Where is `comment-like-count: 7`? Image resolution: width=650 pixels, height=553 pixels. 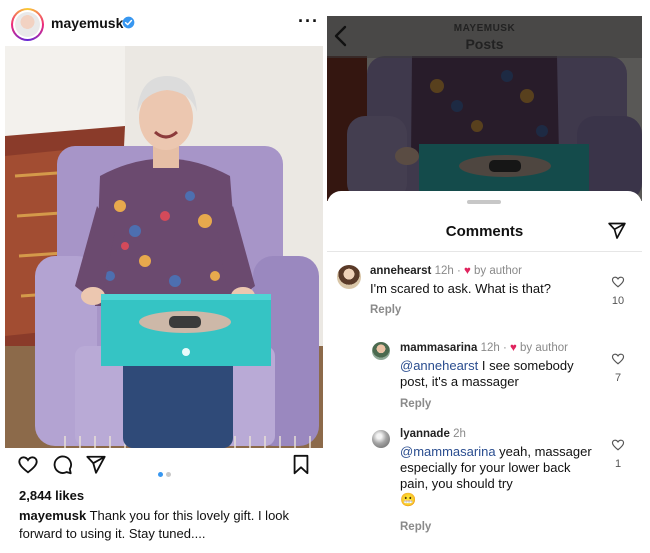 comment-like-count: 7 is located at coordinates (618, 378).